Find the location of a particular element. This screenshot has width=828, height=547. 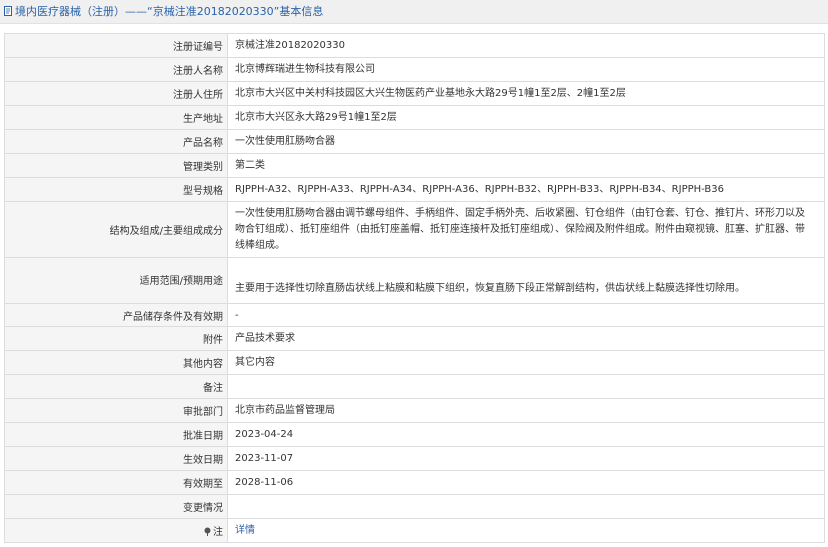

row-value-registration-number: 京械注准20182020330 is located at coordinates (526, 45).